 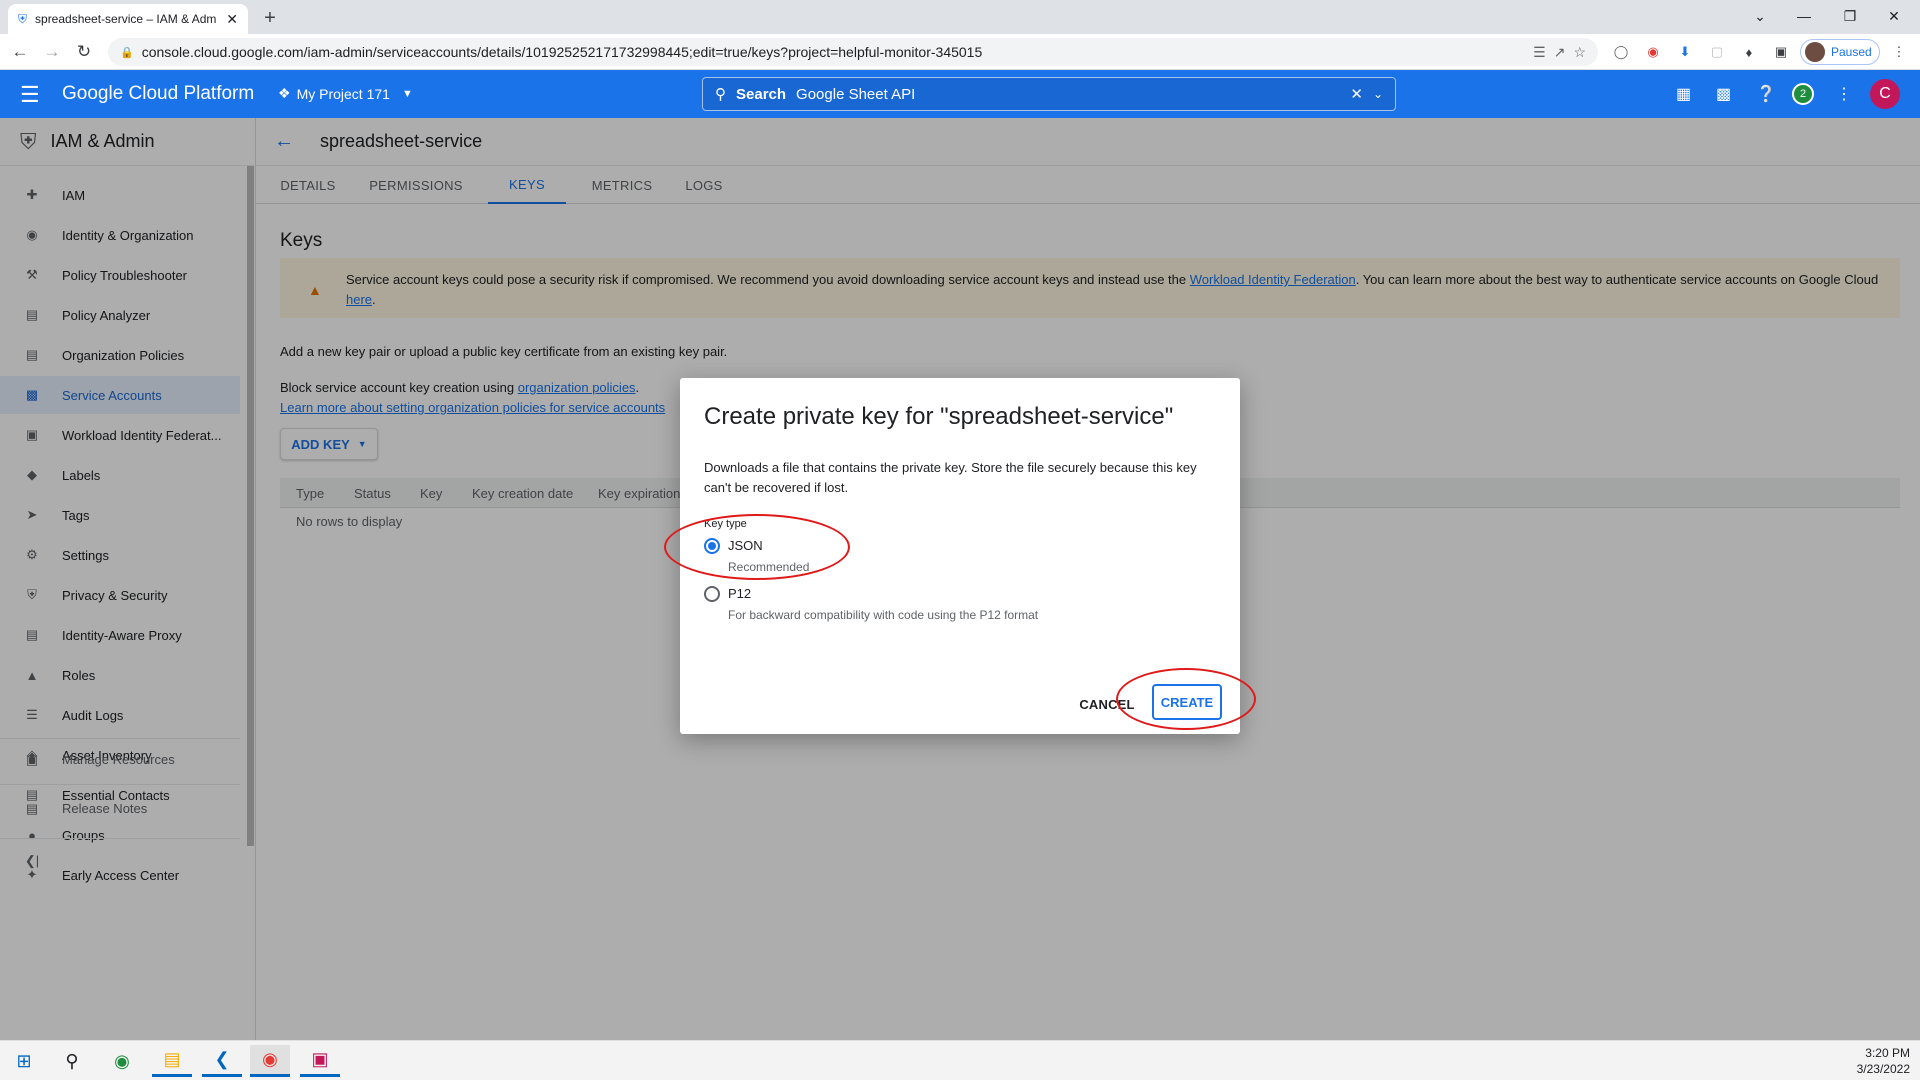 I want to click on account-avatar: C, so click(x=1885, y=94).